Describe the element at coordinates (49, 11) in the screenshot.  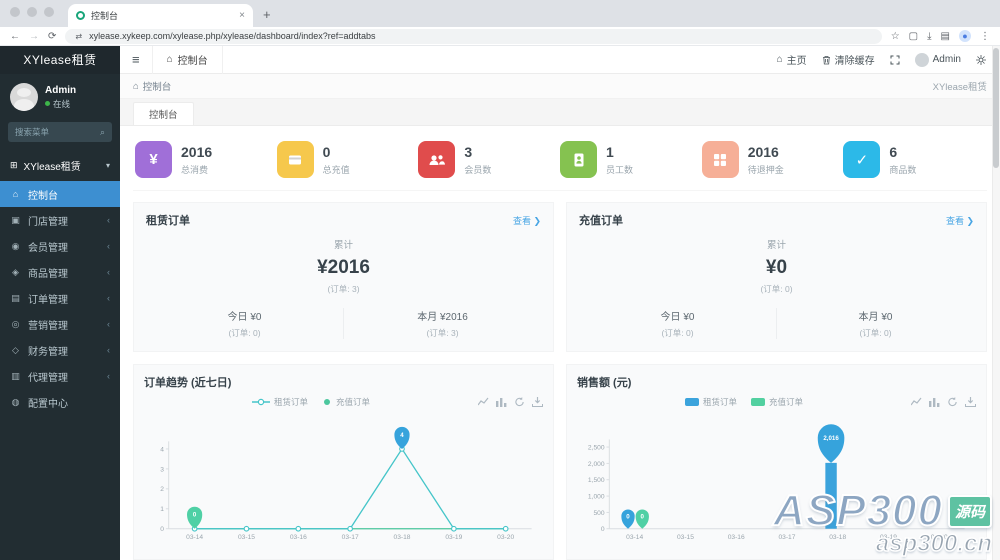
I see `window-zoom-button` at that location.